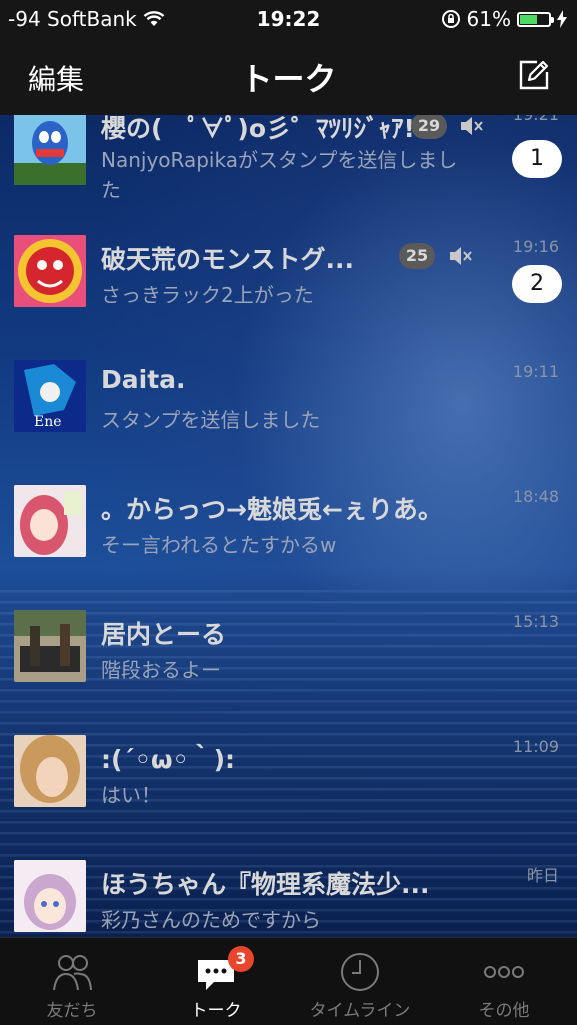 The width and height of the screenshot is (577, 1025). I want to click on chat-time: 11:09, so click(535, 746).